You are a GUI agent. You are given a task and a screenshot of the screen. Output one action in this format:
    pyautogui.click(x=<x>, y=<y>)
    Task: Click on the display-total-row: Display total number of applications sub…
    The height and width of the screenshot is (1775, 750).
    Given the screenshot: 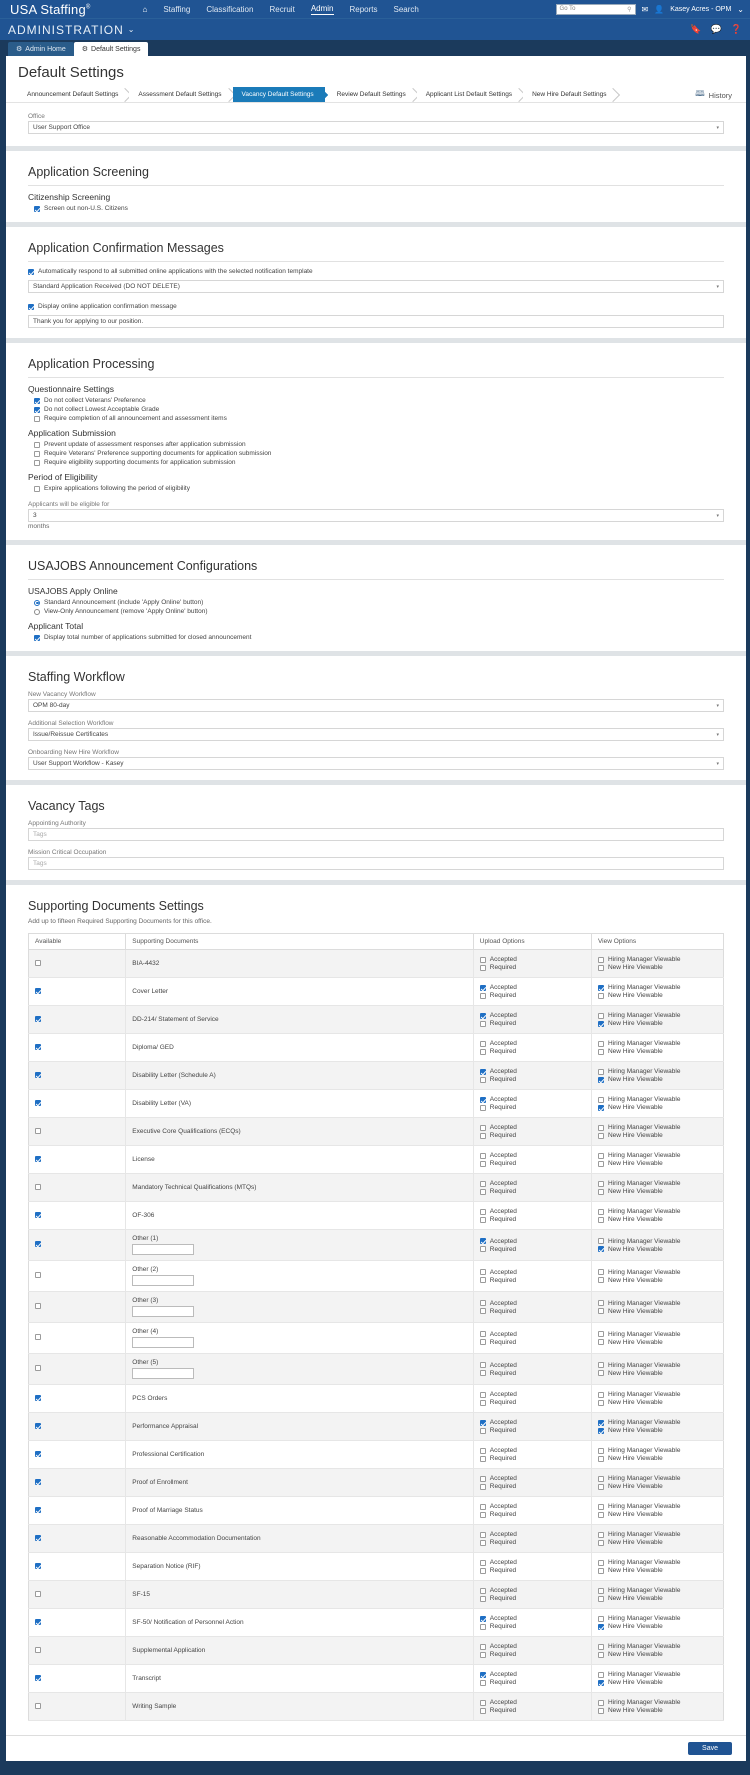 What is the action you would take?
    pyautogui.click(x=379, y=637)
    